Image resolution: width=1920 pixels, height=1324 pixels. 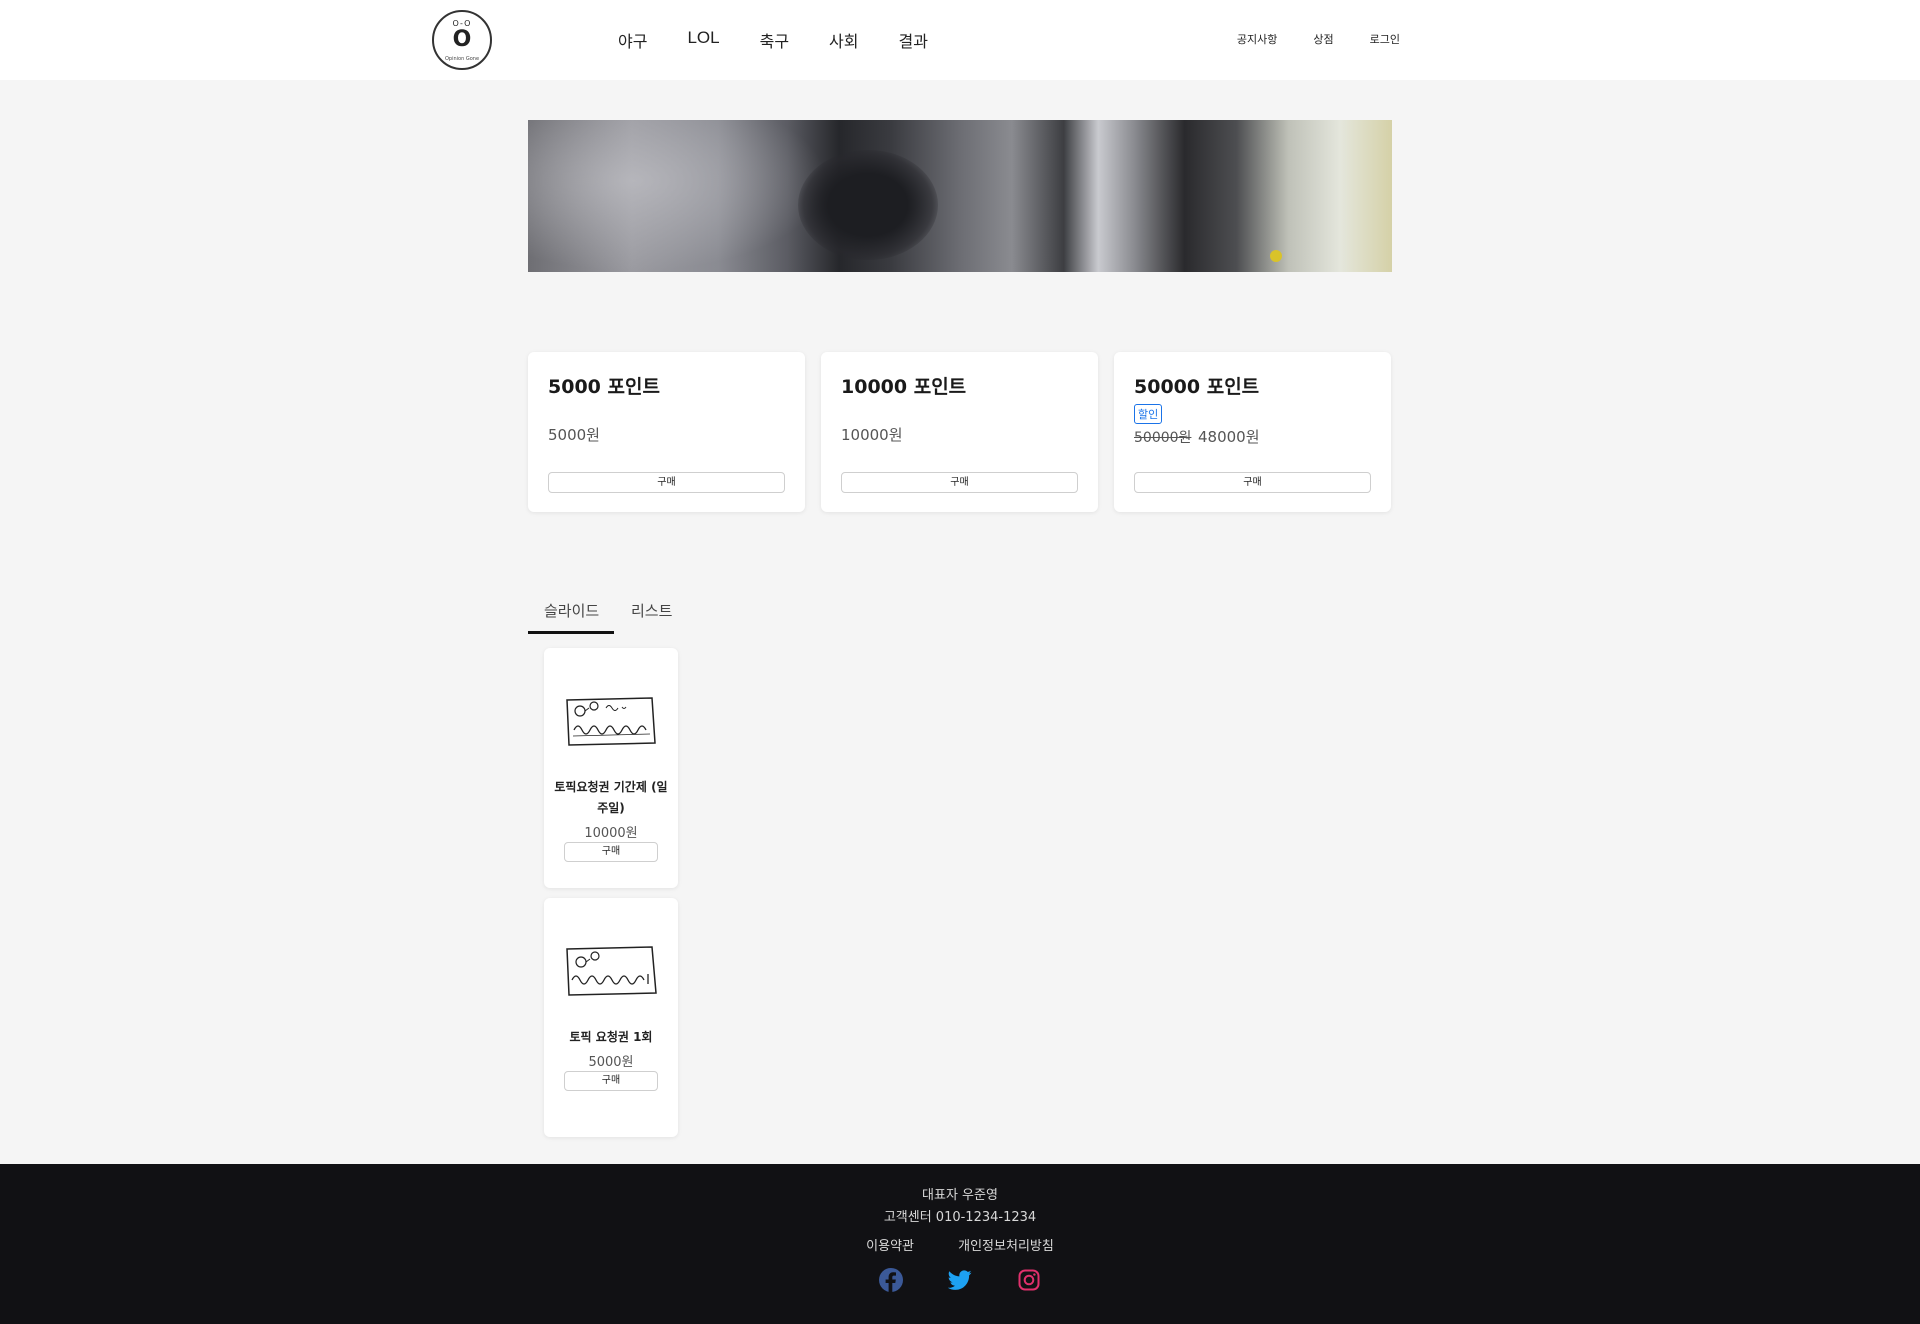 I want to click on logo-caption: Opinion Gone, so click(x=462, y=59).